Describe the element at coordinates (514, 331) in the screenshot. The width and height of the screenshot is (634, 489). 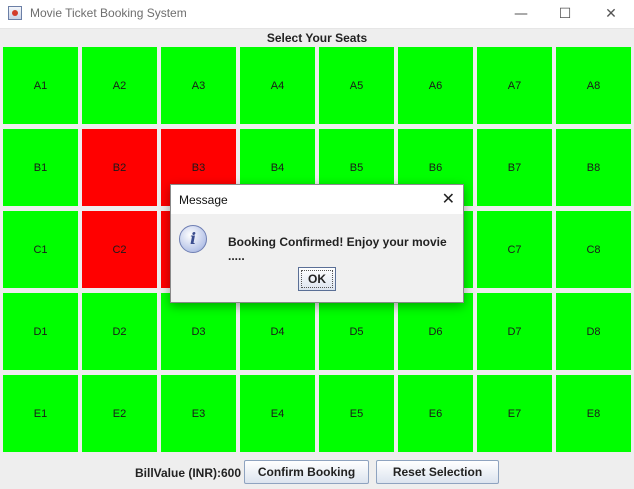
I see `seat-d7: D7` at that location.